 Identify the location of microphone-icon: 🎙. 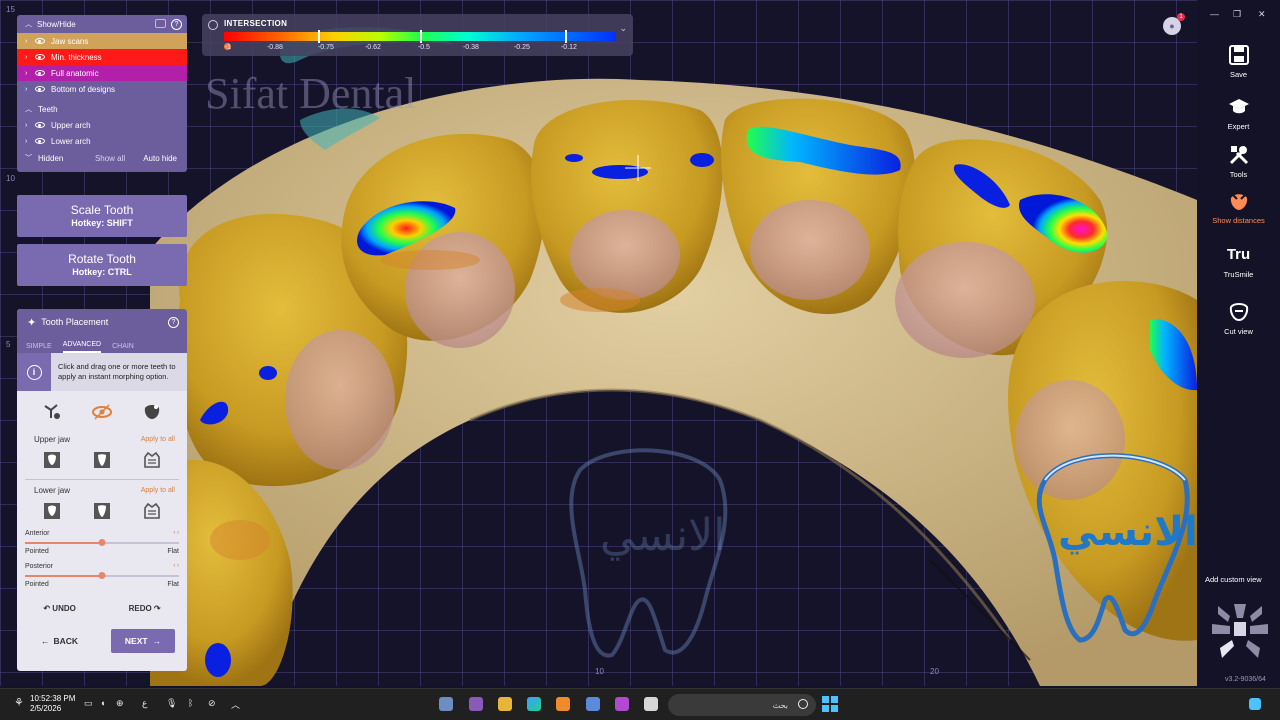
(171, 703).